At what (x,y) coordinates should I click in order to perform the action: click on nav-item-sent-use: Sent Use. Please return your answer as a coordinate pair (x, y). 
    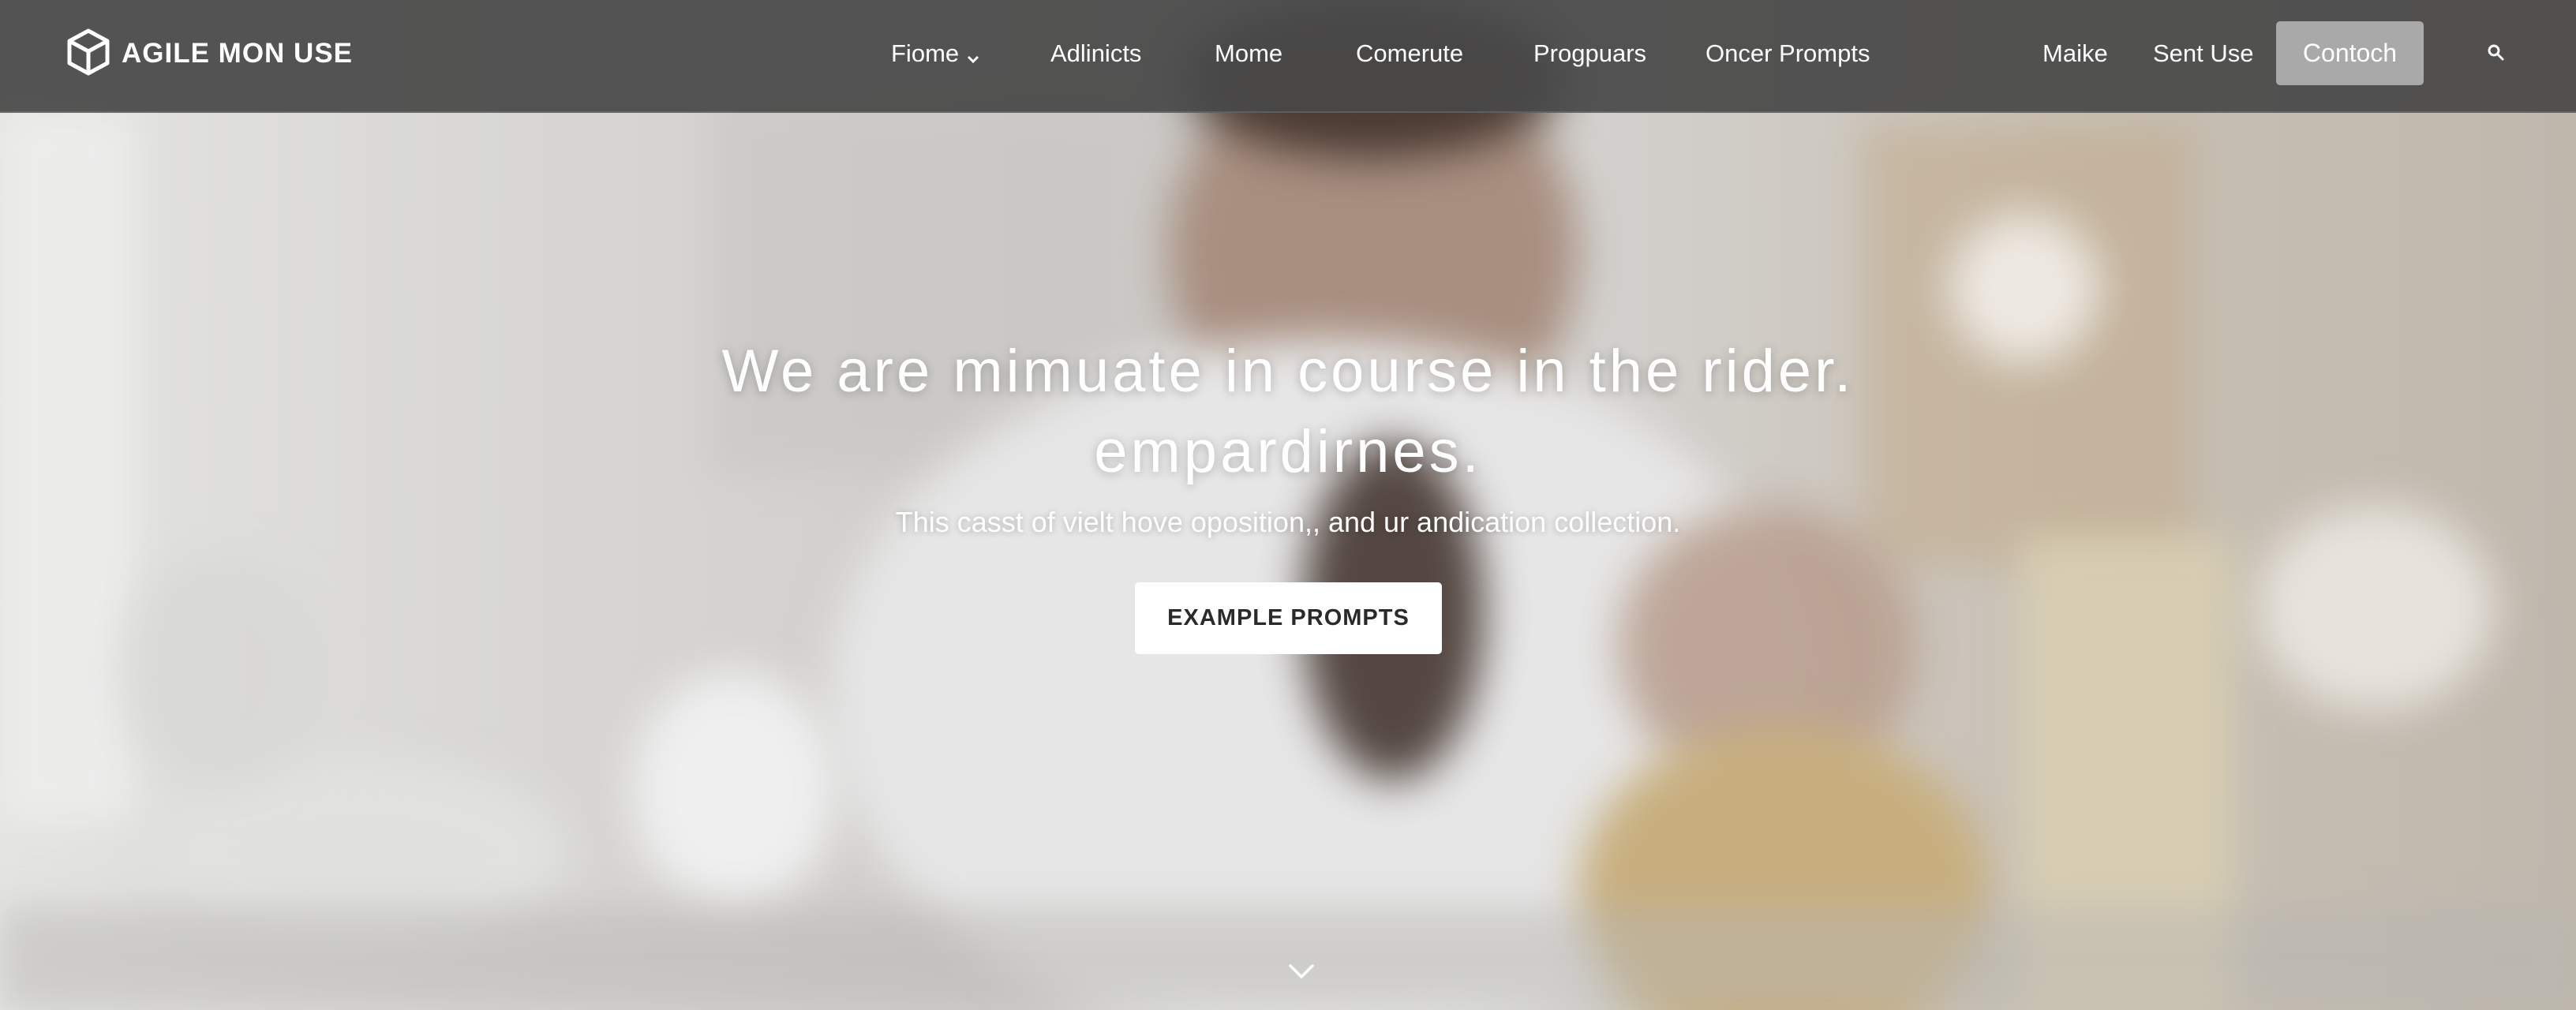
    Looking at the image, I should click on (2203, 53).